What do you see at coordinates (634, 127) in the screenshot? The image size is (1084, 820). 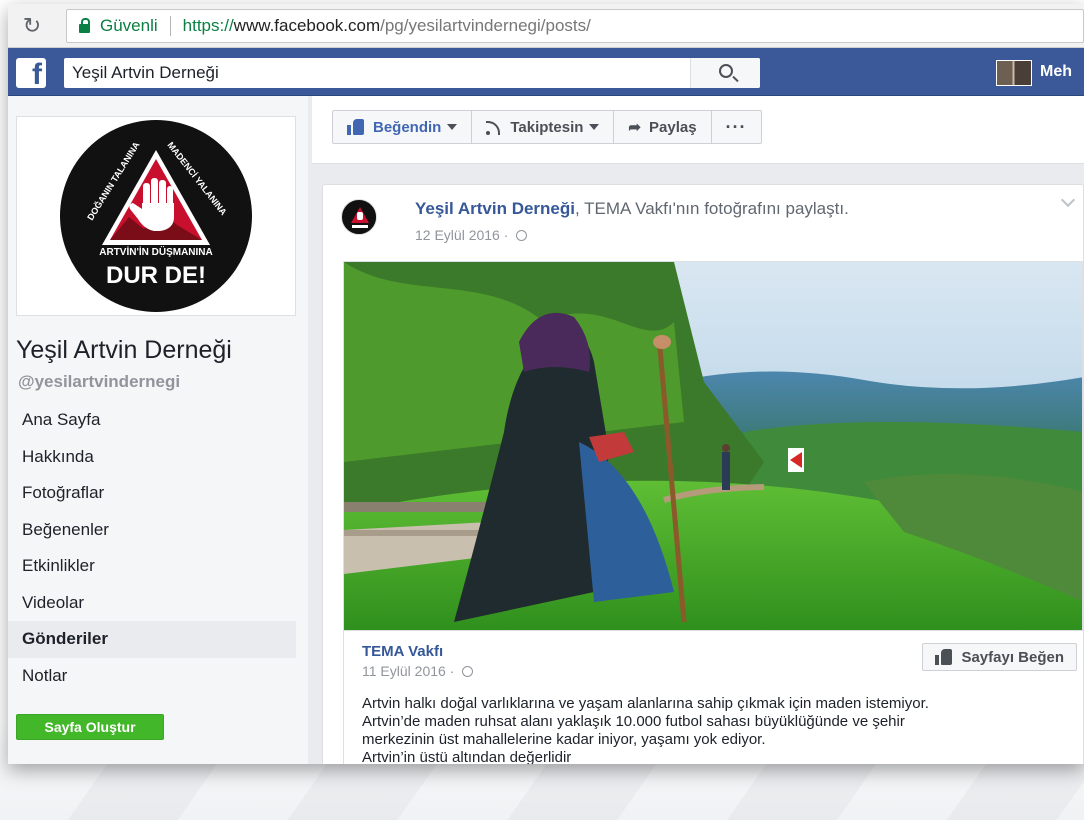 I see `share-arrow-icon: ➦` at bounding box center [634, 127].